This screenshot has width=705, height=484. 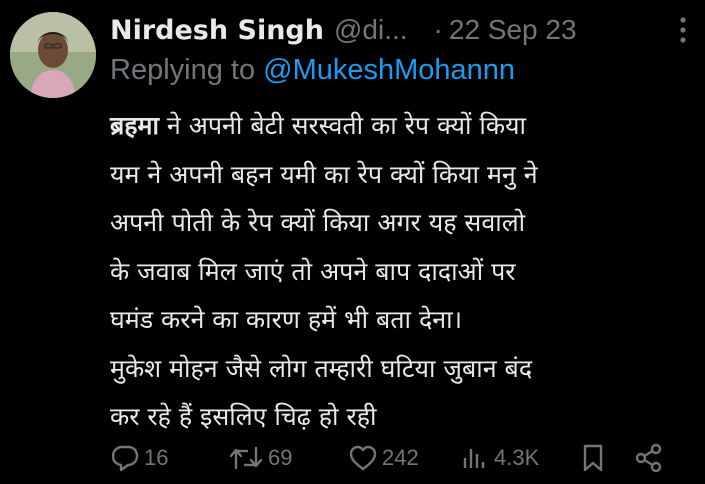 I want to click on share-icon, so click(x=648, y=458).